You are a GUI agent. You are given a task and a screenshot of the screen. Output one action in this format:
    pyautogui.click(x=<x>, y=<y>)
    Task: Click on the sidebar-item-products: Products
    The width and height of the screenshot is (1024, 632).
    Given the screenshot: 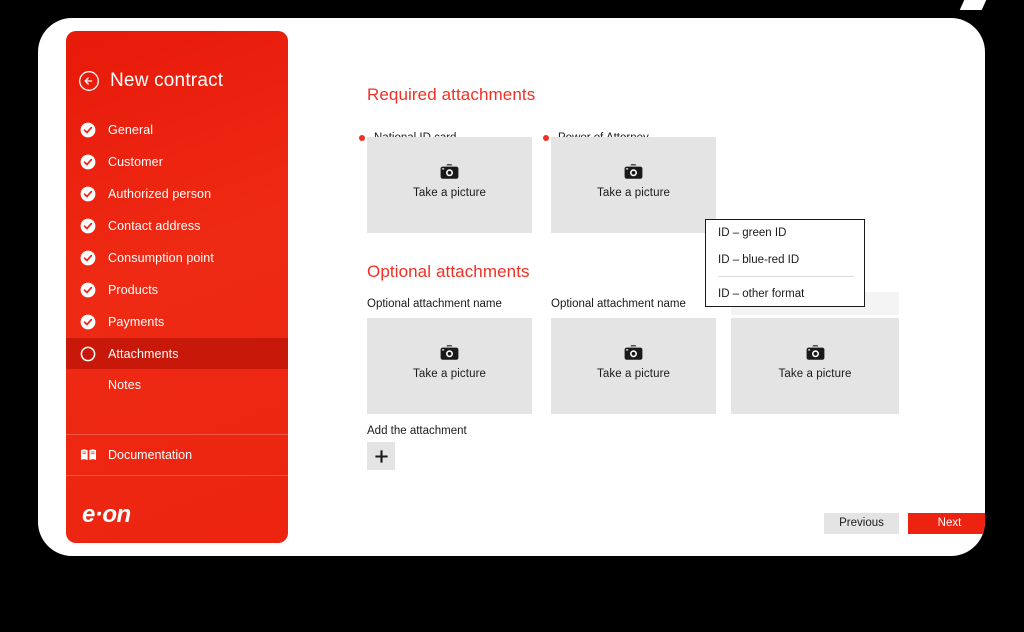 What is the action you would take?
    pyautogui.click(x=177, y=290)
    